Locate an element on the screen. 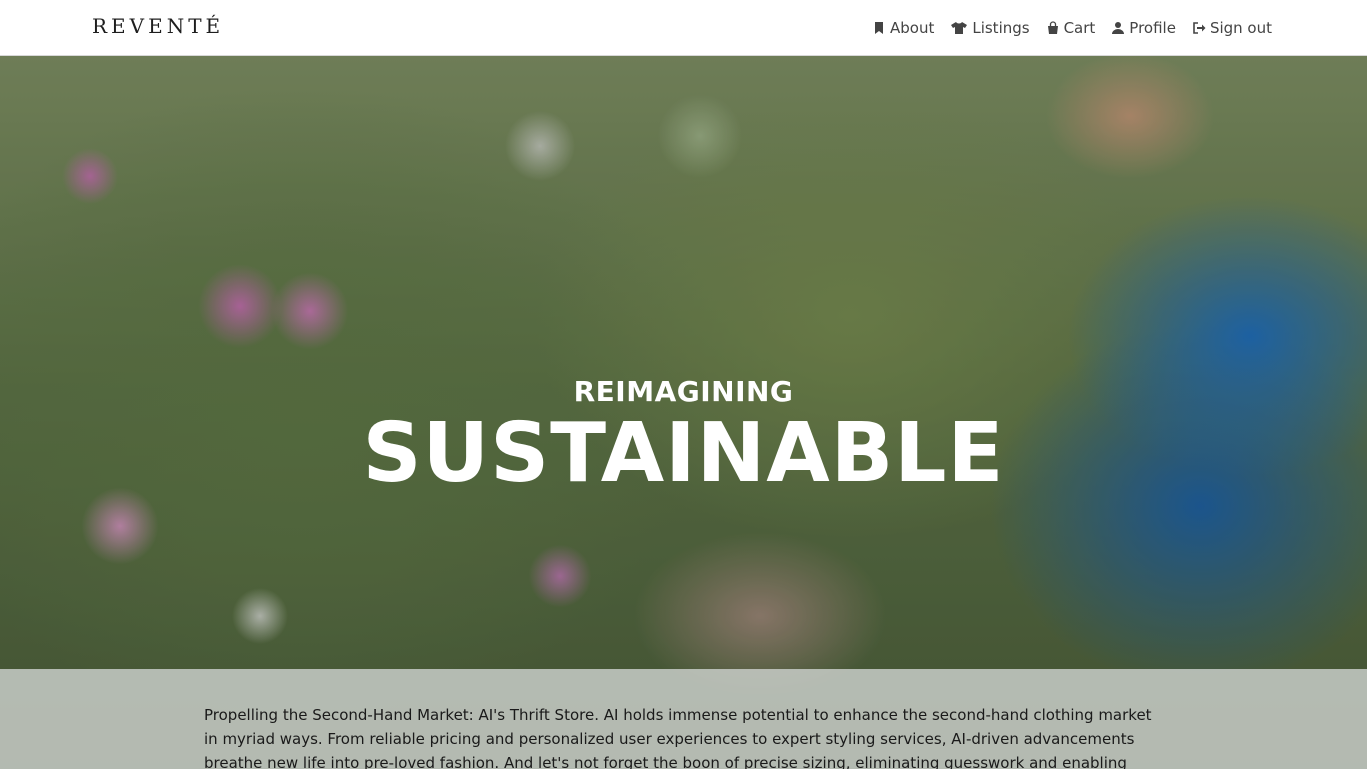 The image size is (1367, 769). nav-about-label: About is located at coordinates (912, 28).